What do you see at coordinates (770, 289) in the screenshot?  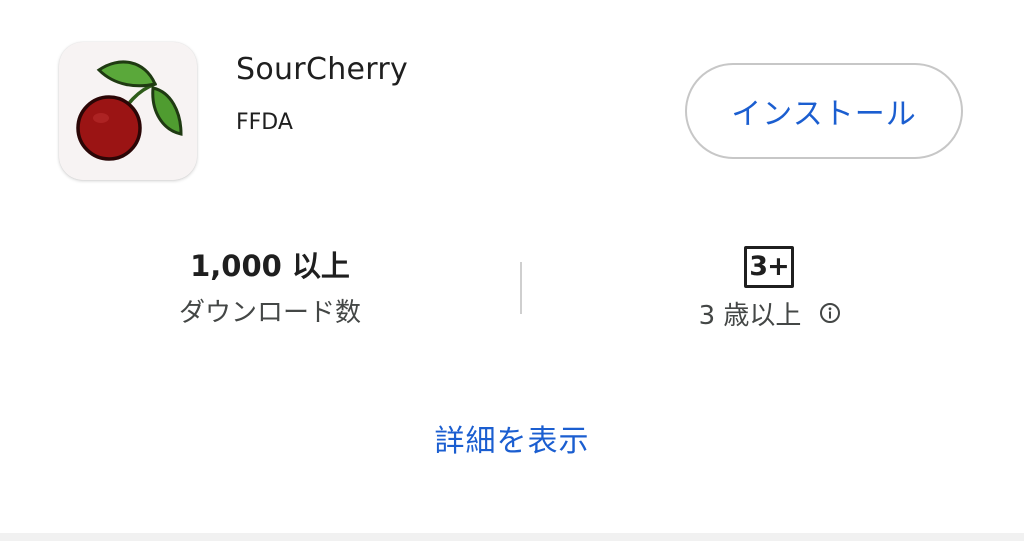 I see `content-rating-stat: 3+ 3 歳以上` at bounding box center [770, 289].